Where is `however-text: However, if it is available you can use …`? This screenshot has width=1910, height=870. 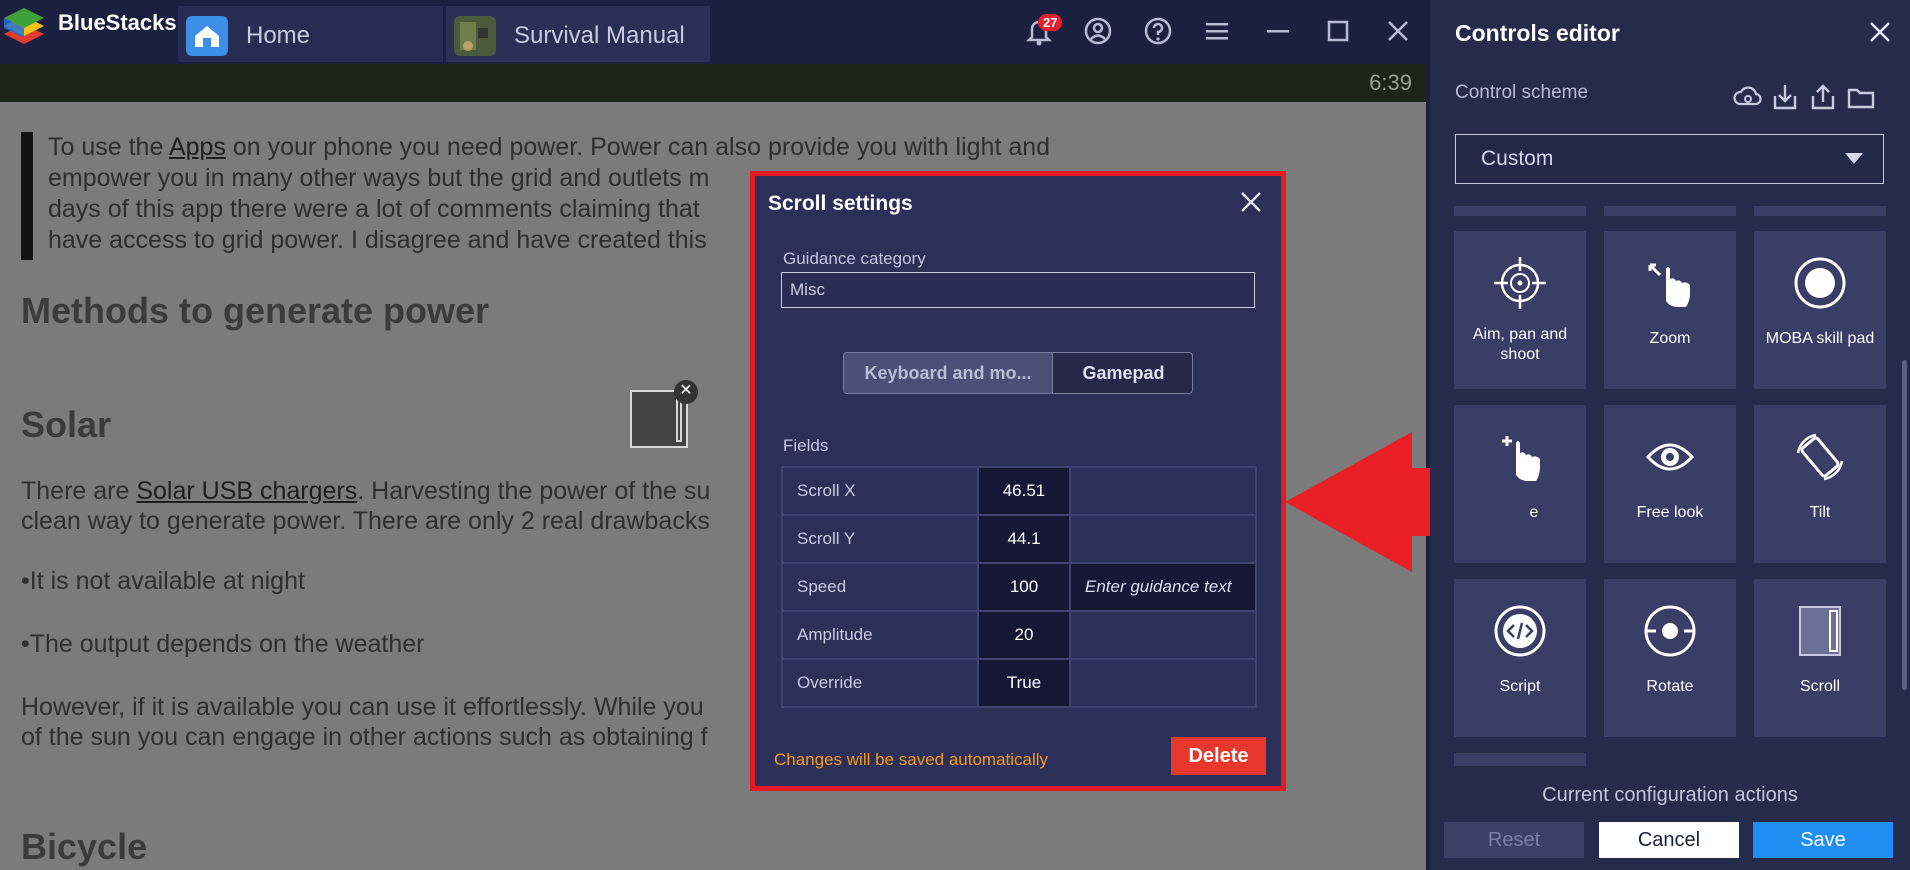
however-text: However, if it is available you can use … is located at coordinates (362, 707).